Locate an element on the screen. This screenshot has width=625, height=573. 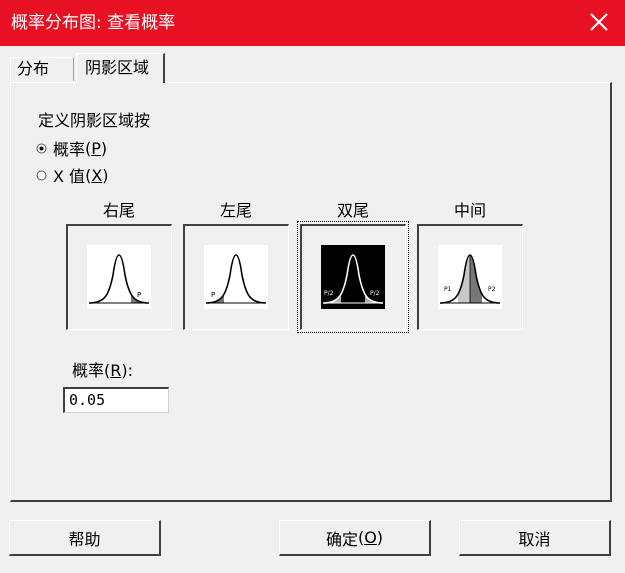
radio-xvalue-label: X 值 is located at coordinates (69, 176).